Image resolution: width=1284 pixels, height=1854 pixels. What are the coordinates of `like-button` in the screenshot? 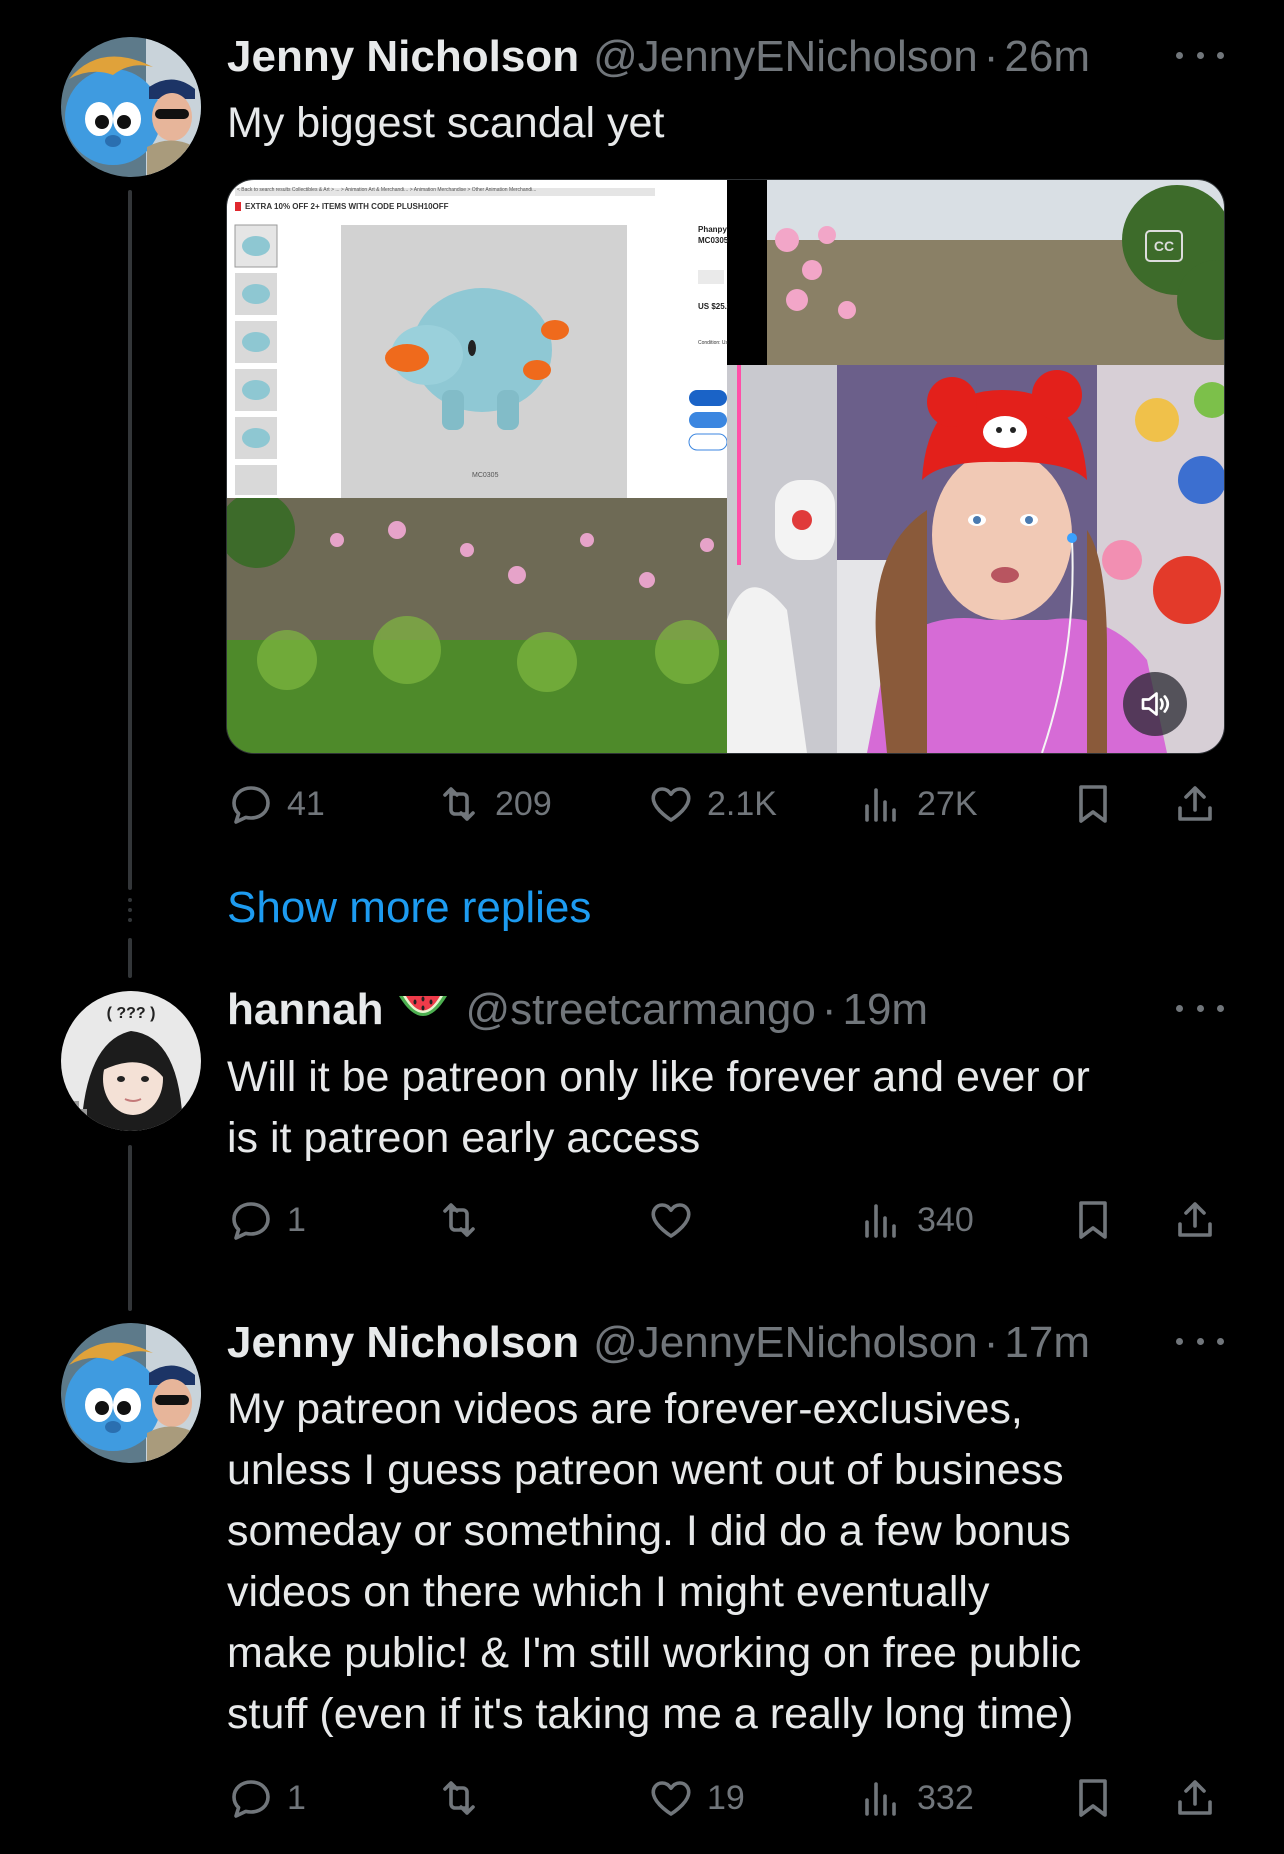 It's located at (677, 1220).